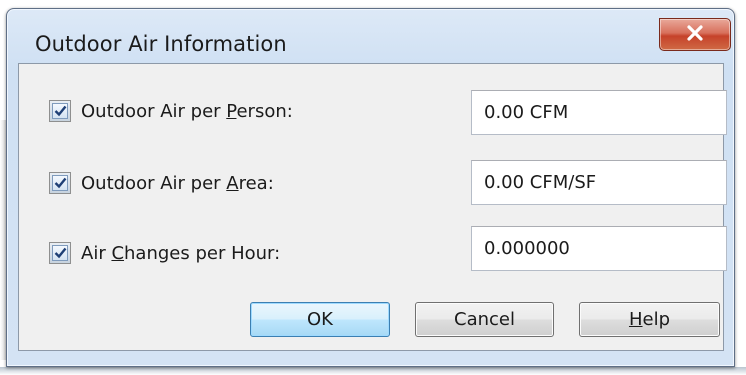 The width and height of the screenshot is (746, 375). I want to click on close-button, so click(695, 34).